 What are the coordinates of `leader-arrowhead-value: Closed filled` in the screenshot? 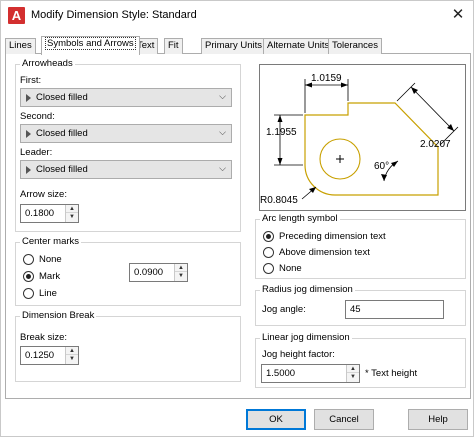 It's located at (62, 169).